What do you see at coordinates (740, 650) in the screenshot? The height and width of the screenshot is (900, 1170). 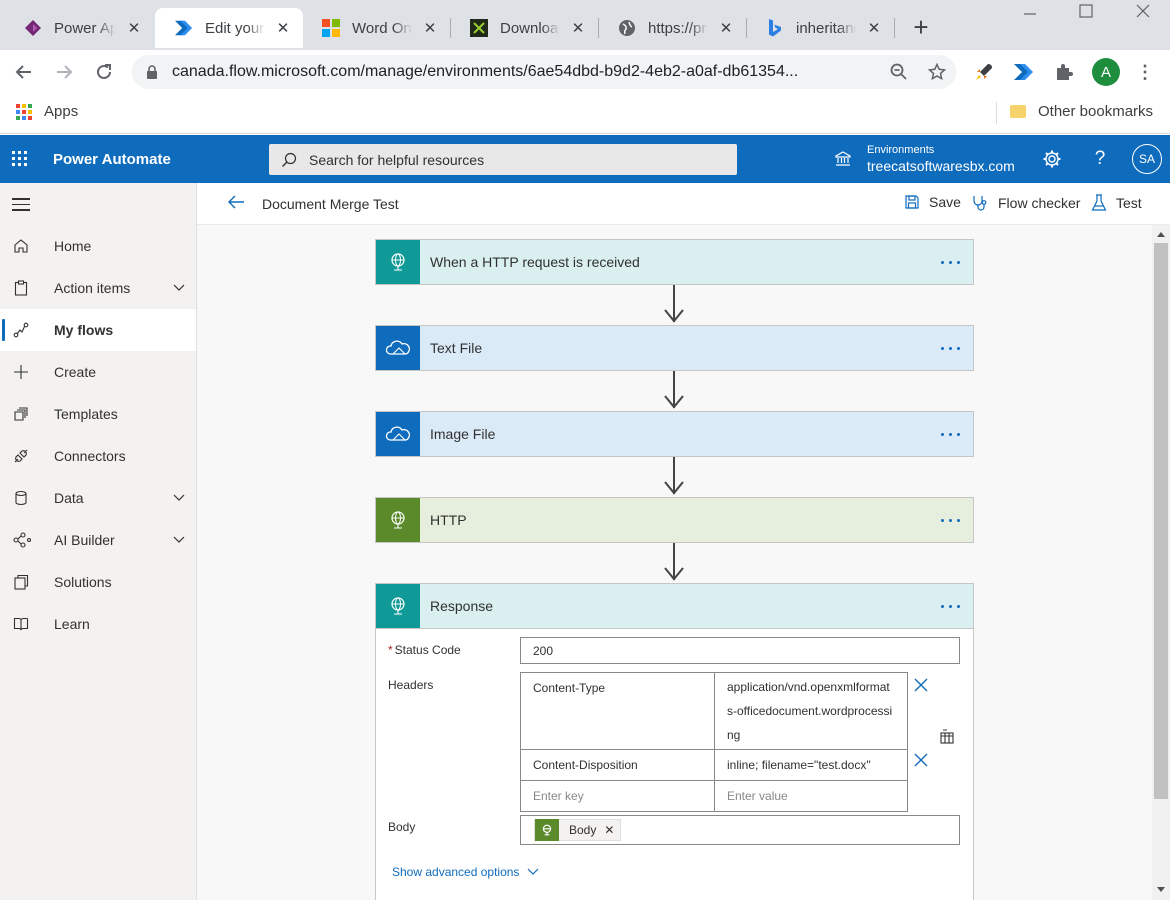 I see `status-code-input: 200` at bounding box center [740, 650].